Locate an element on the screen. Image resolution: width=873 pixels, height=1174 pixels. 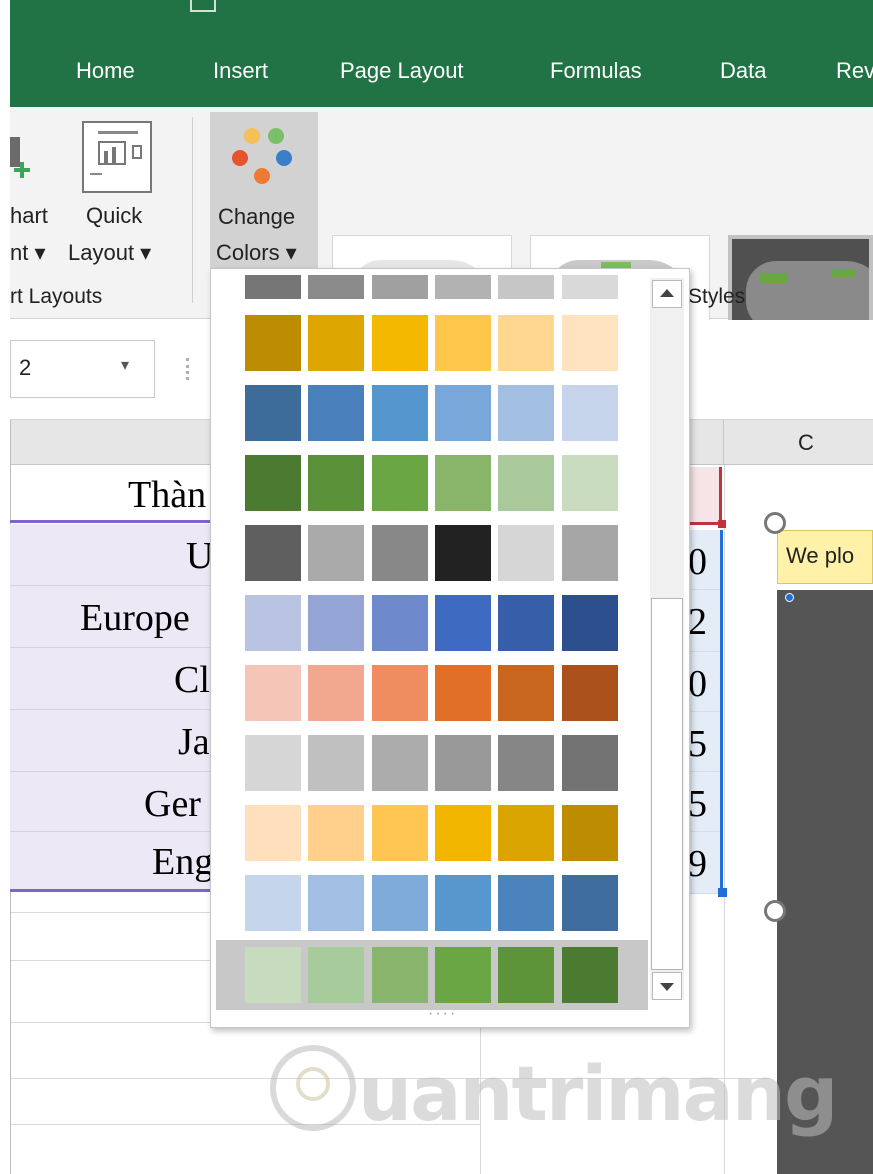
scroll-up-button is located at coordinates (667, 294).